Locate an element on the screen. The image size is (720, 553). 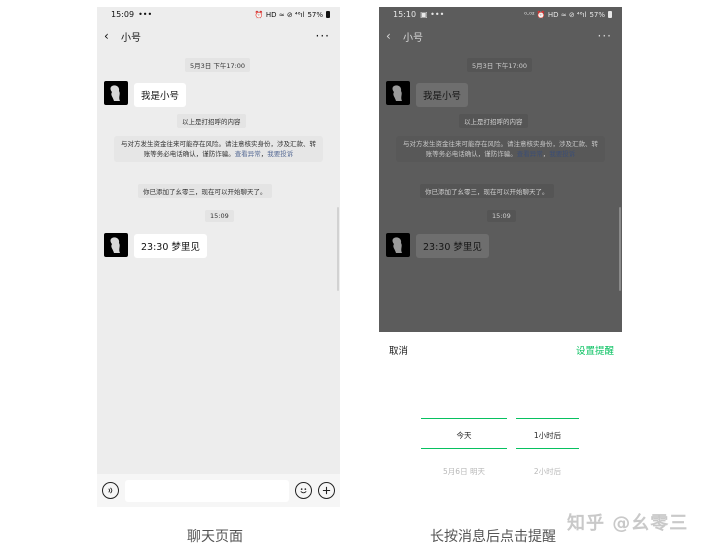
cancel-button: 取消 is located at coordinates (398, 350).